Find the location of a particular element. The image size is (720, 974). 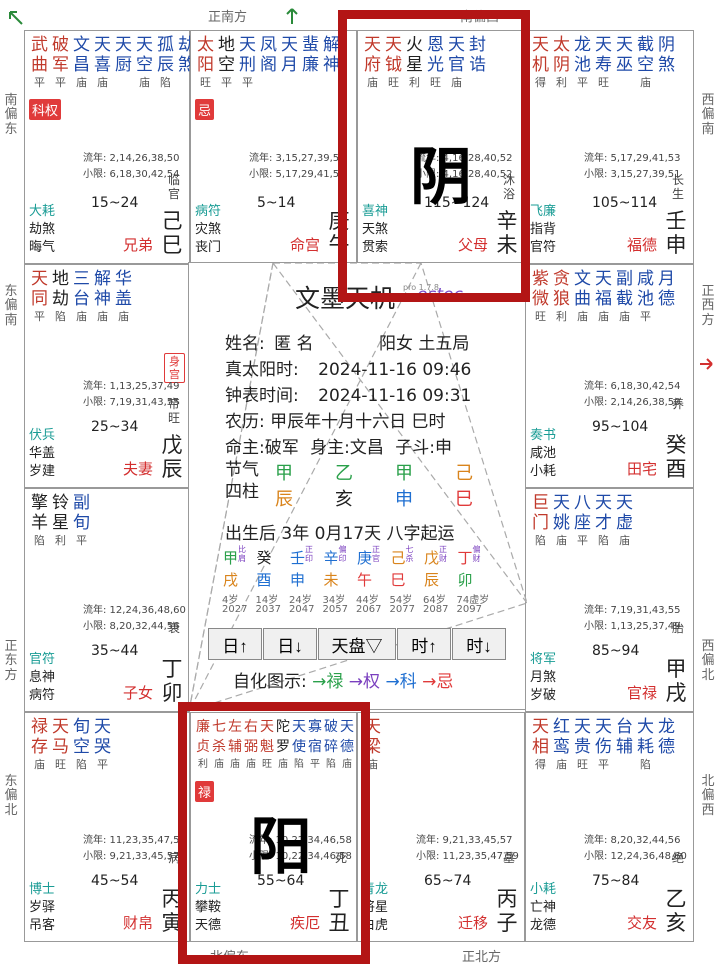

liunian-years: 流年: 7,19,31,43,55 is located at coordinates (632, 610).